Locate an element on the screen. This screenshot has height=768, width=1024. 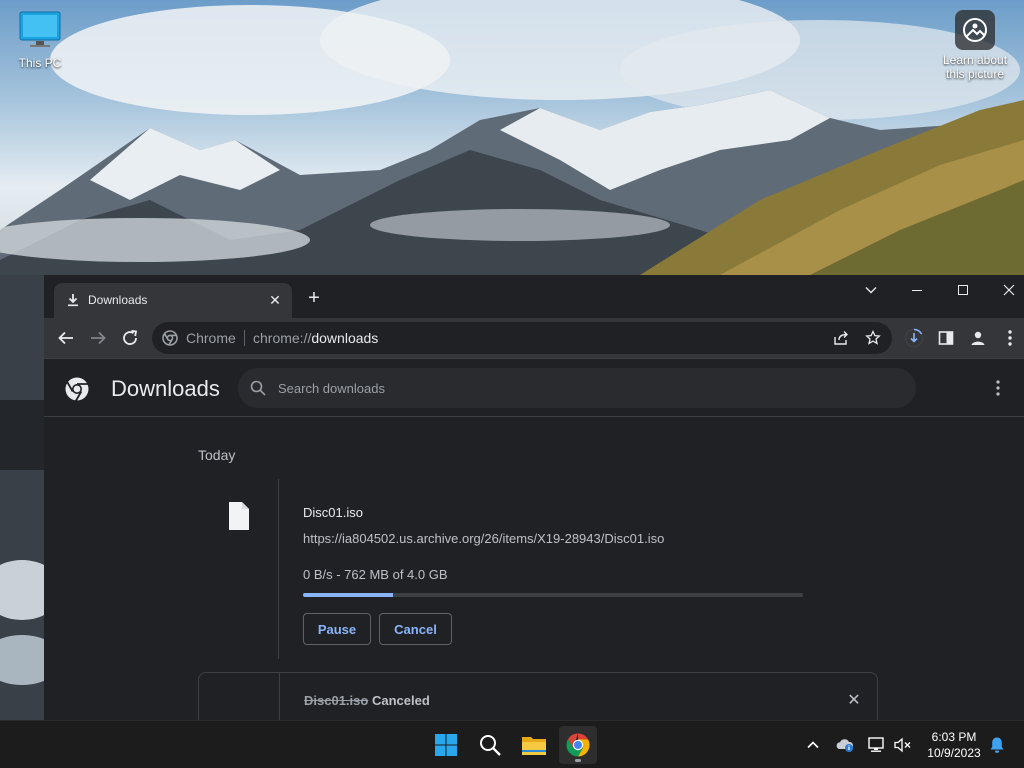
download-status: Canceled is located at coordinates (401, 700).